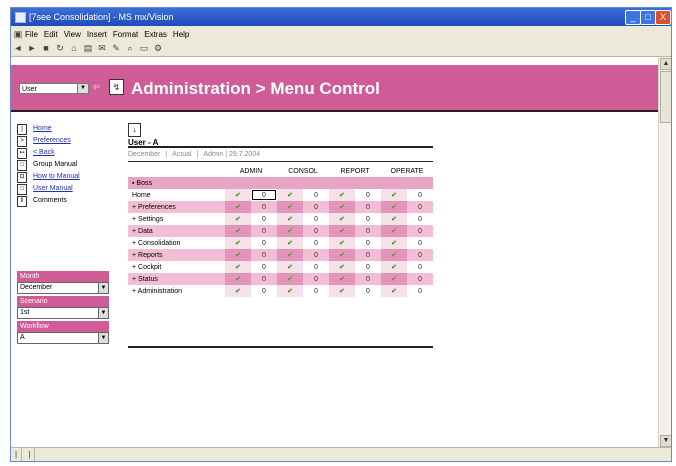 The width and height of the screenshot is (676, 466). Describe the element at coordinates (176, 219) in the screenshot. I see `row-label: + Settings` at that location.